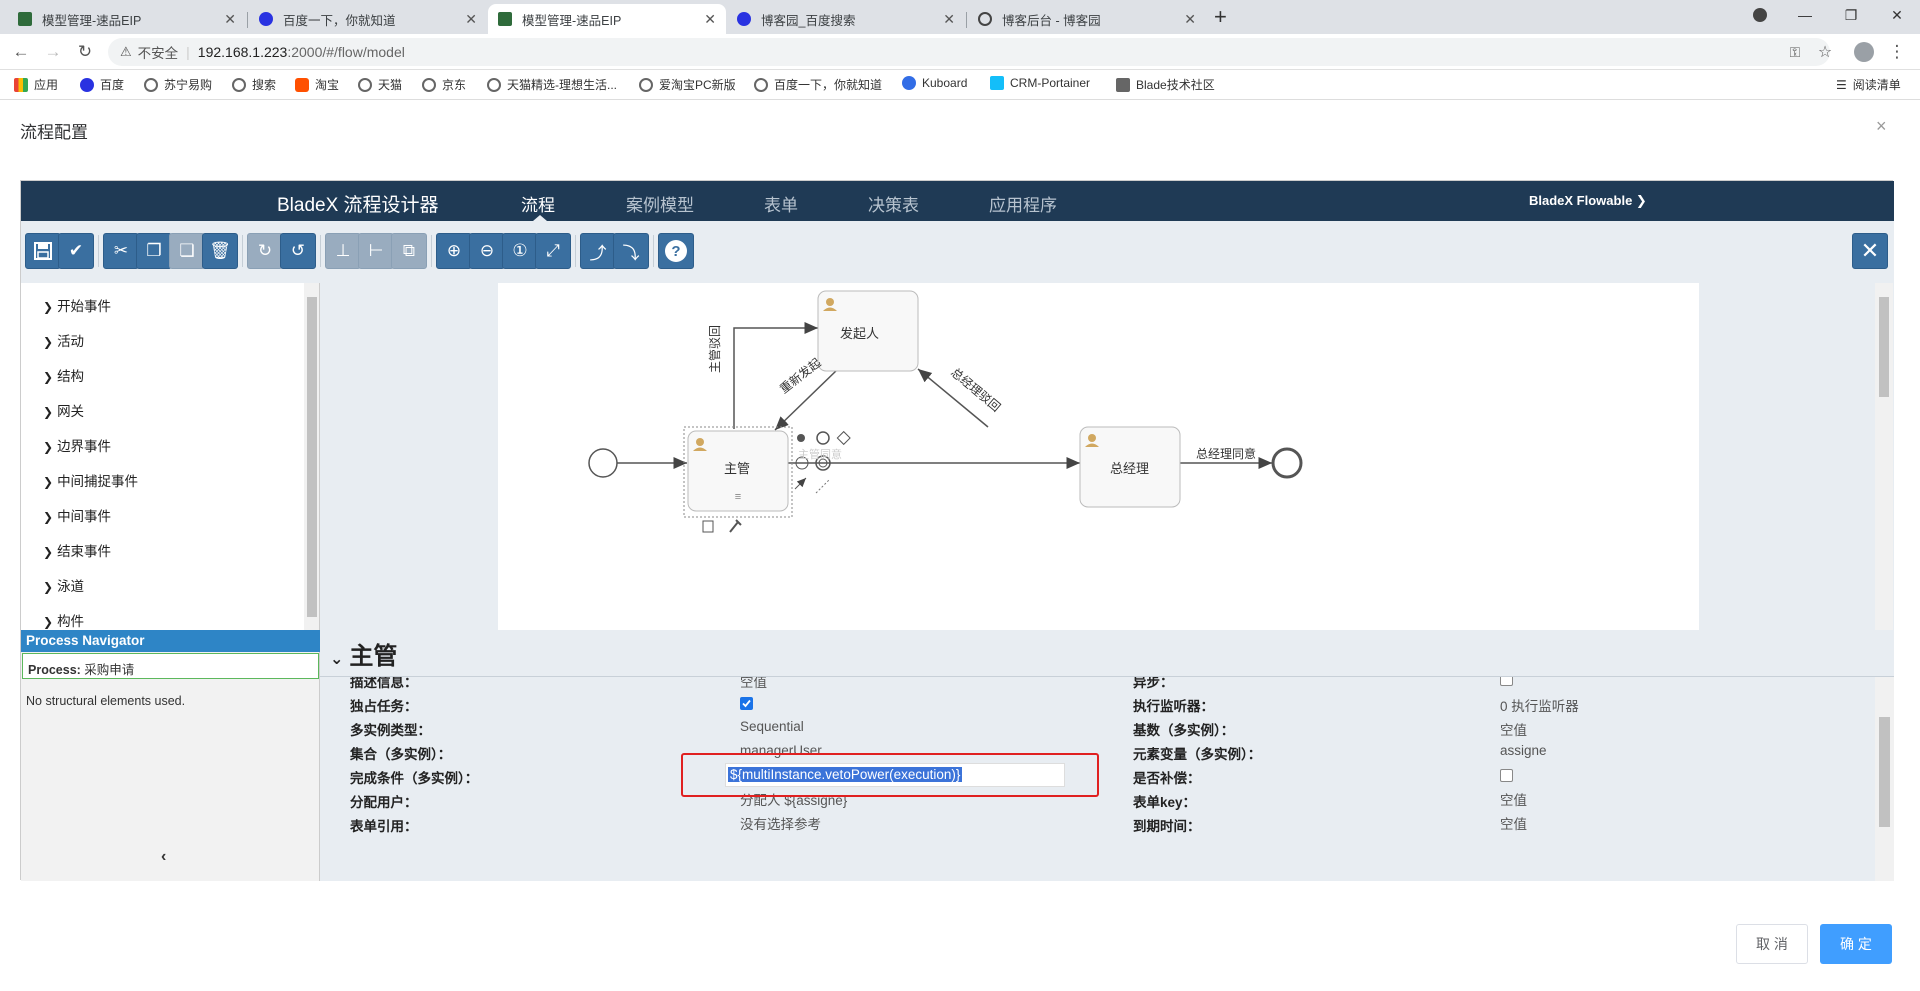 The height and width of the screenshot is (991, 1920). What do you see at coordinates (363, 653) in the screenshot?
I see `properties-header: ⌄ 主管` at bounding box center [363, 653].